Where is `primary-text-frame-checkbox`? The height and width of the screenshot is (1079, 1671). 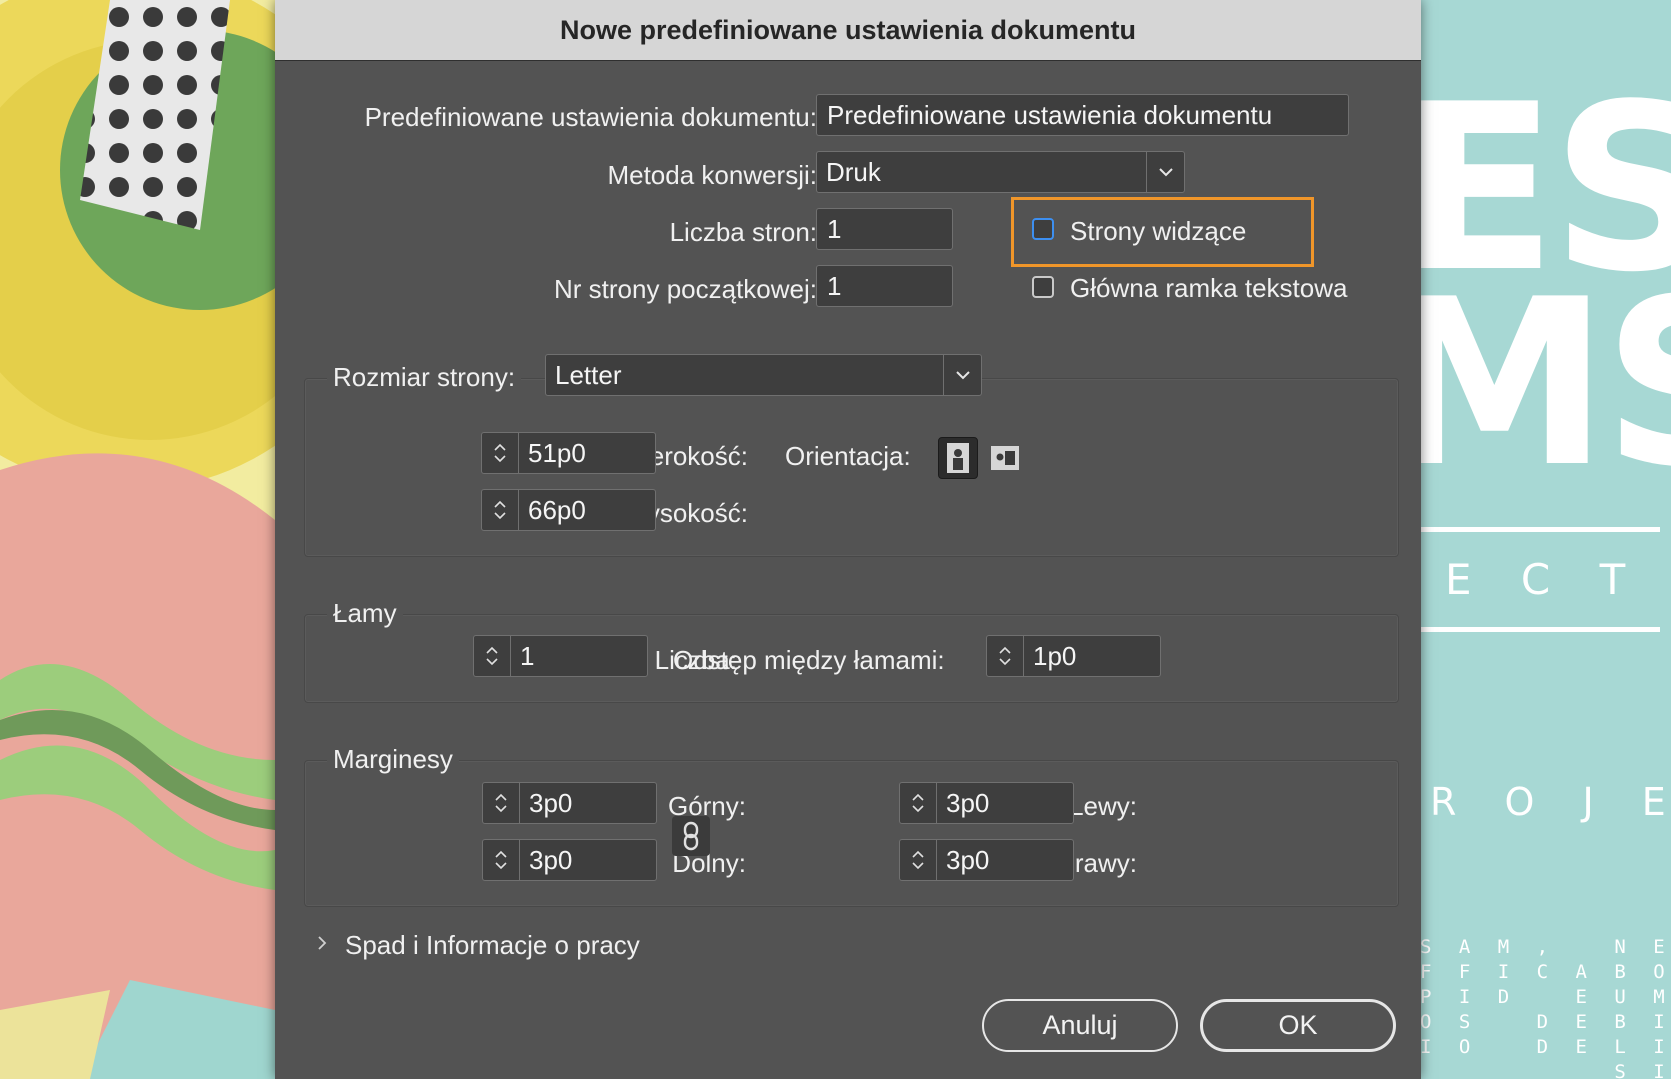
primary-text-frame-checkbox is located at coordinates (1043, 287).